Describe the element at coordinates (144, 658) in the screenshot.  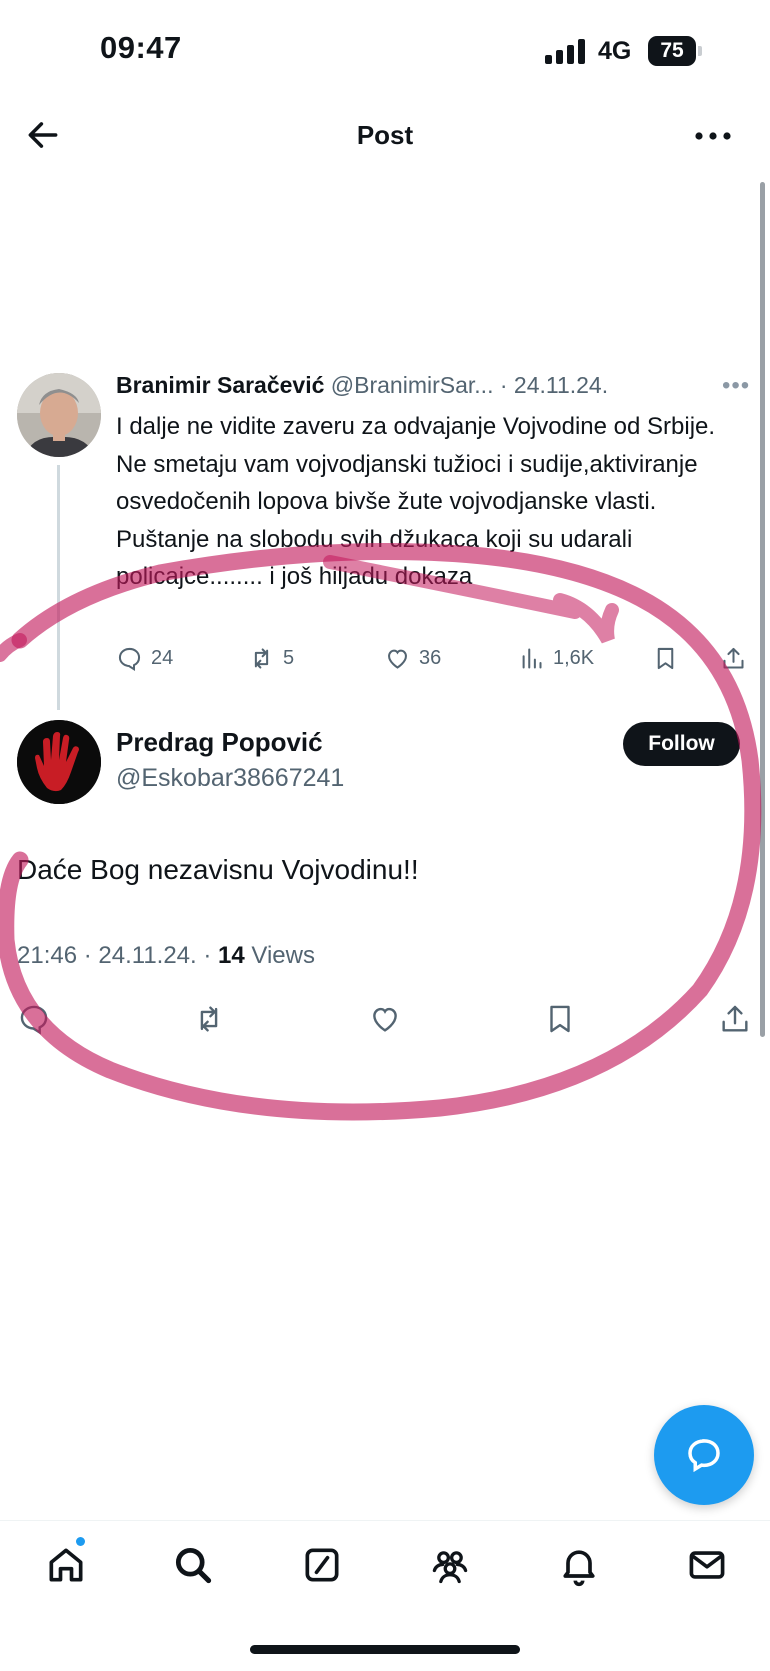
I see `reply-button: 24` at that location.